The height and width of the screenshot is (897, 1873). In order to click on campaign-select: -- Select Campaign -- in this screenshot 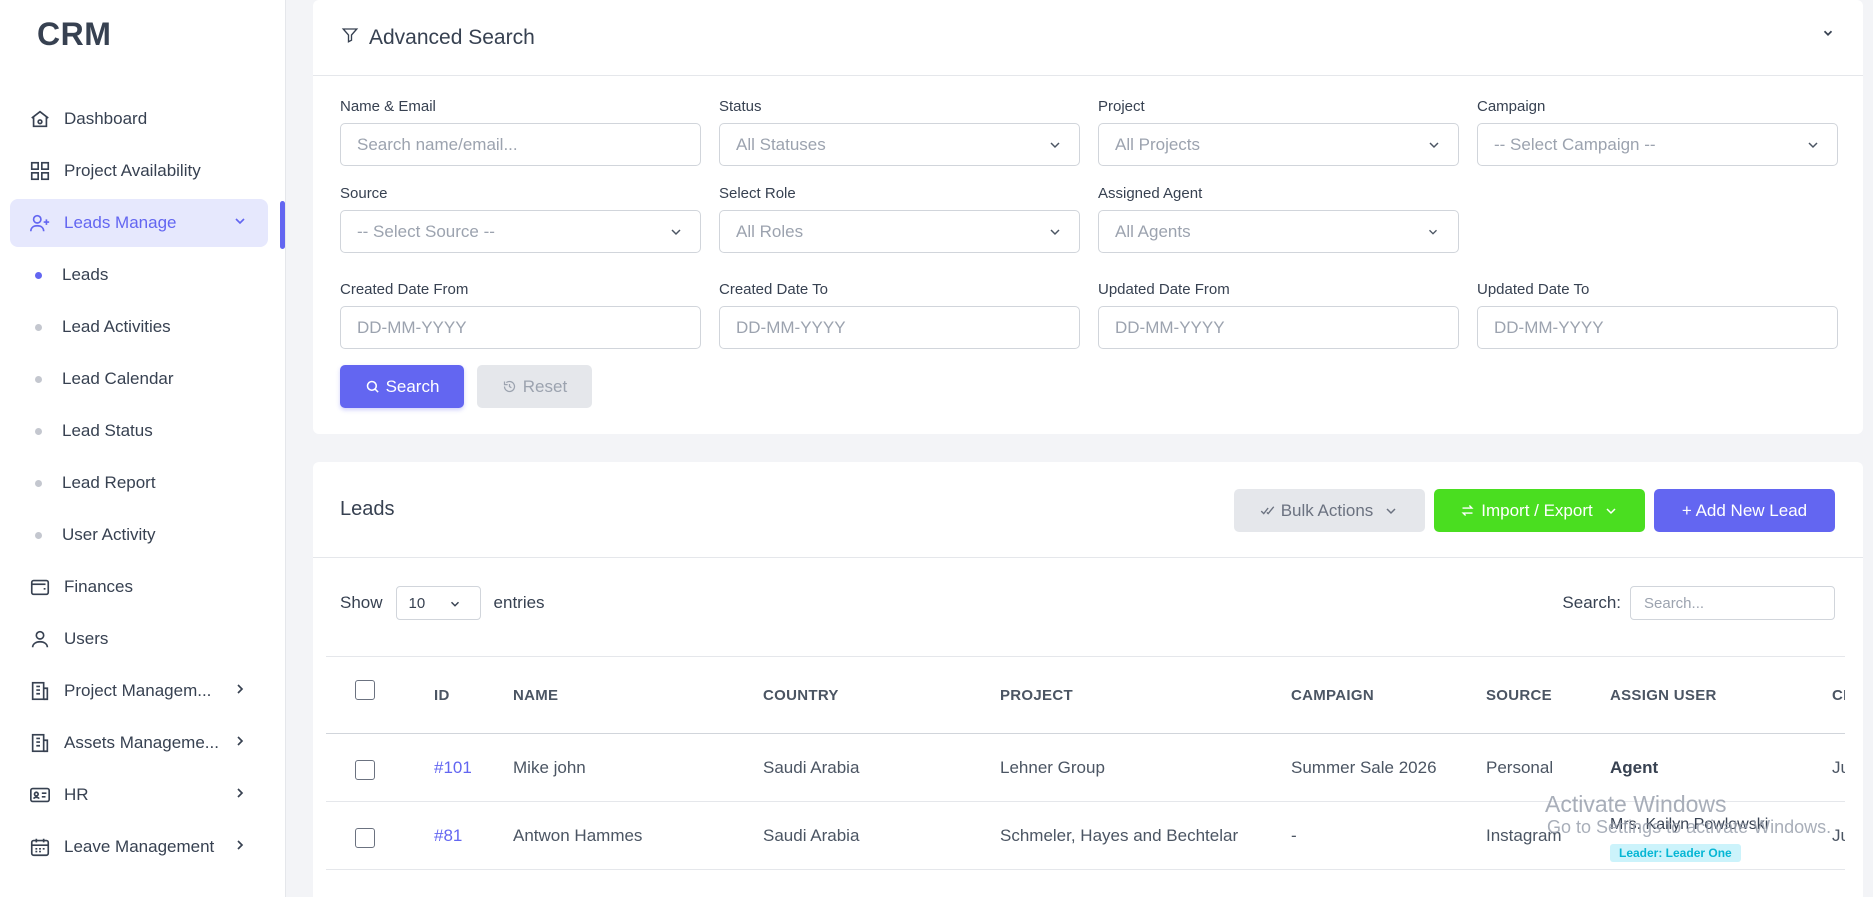, I will do `click(1657, 144)`.